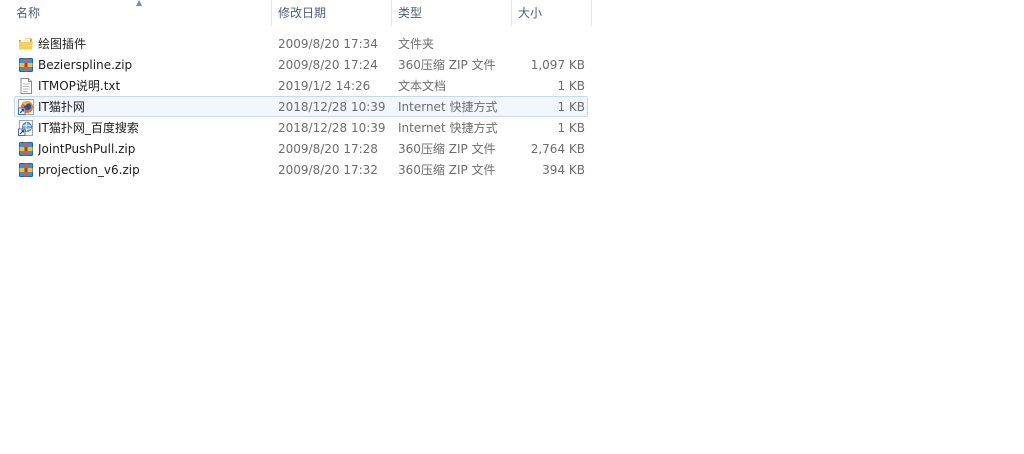  I want to click on file-date: 2009/8/20 17:24, so click(328, 65).